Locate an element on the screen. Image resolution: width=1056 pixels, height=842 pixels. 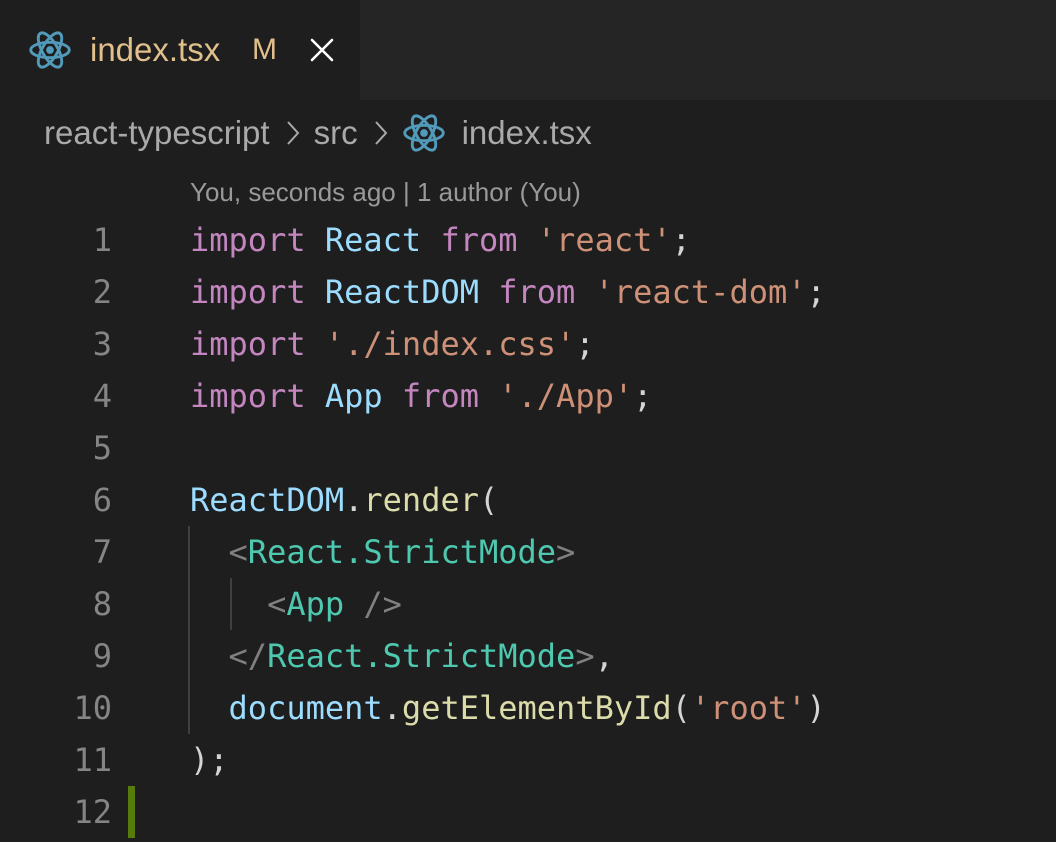
line-number: 5 is located at coordinates (102, 448).